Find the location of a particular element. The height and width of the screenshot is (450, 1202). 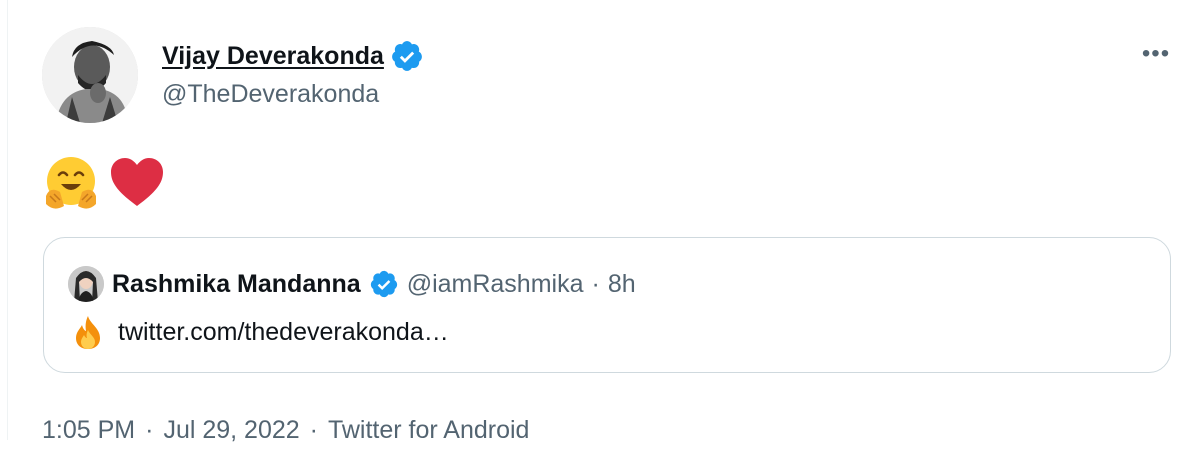

fire-emoji-icon is located at coordinates (88, 332).